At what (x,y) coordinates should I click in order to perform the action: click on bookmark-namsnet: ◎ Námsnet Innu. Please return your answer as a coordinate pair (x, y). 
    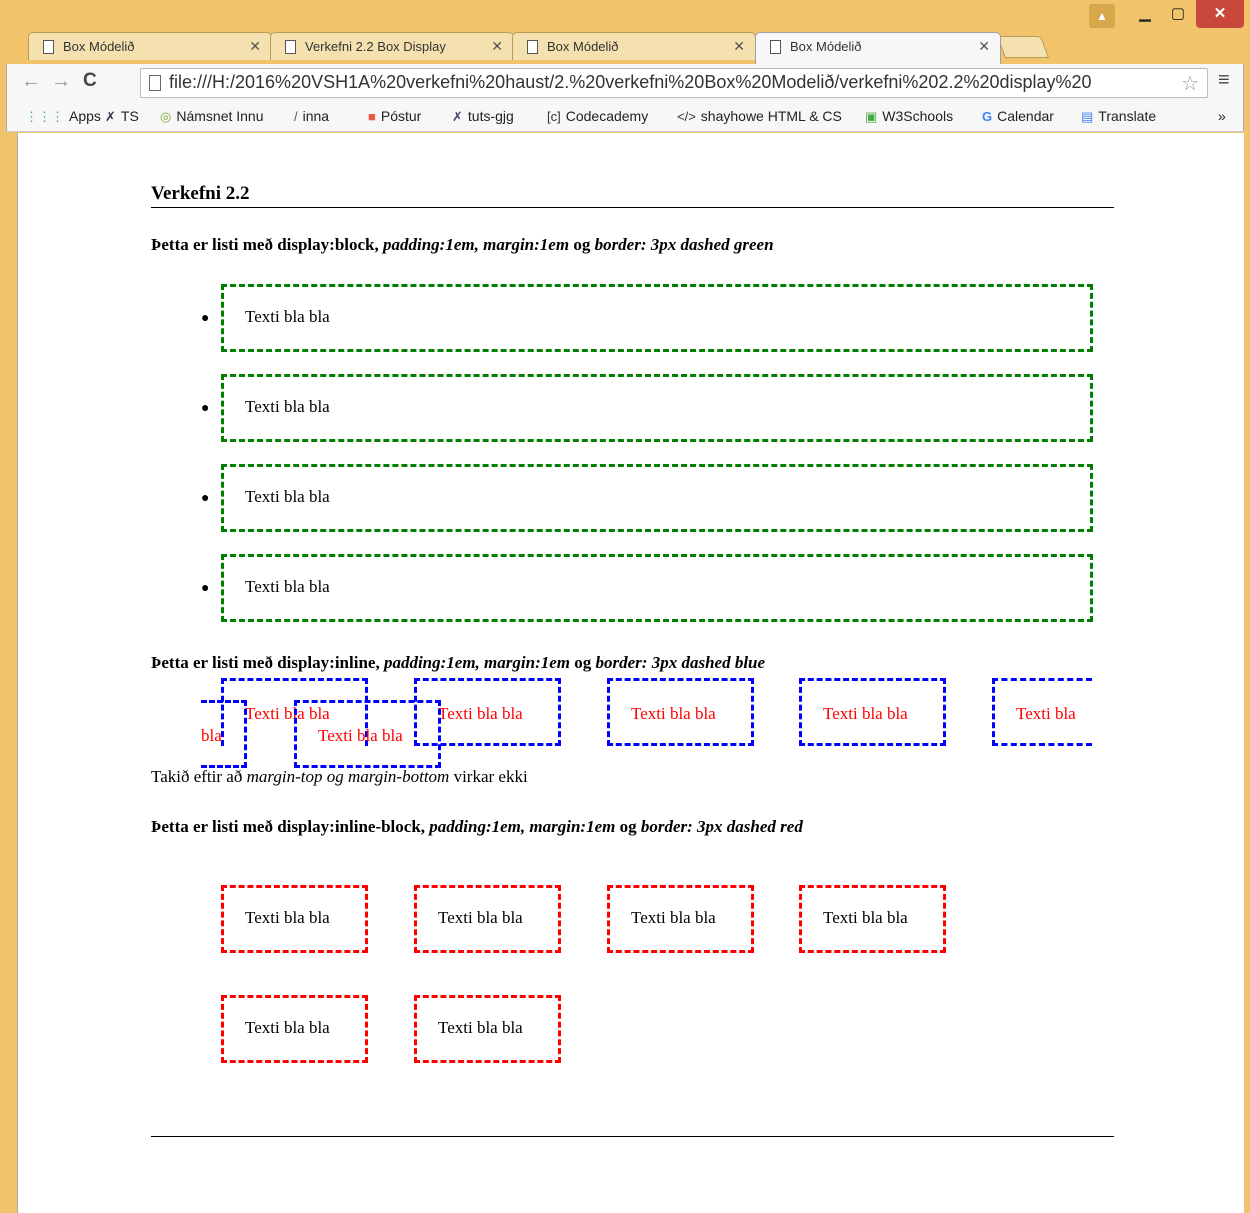
    Looking at the image, I should click on (212, 116).